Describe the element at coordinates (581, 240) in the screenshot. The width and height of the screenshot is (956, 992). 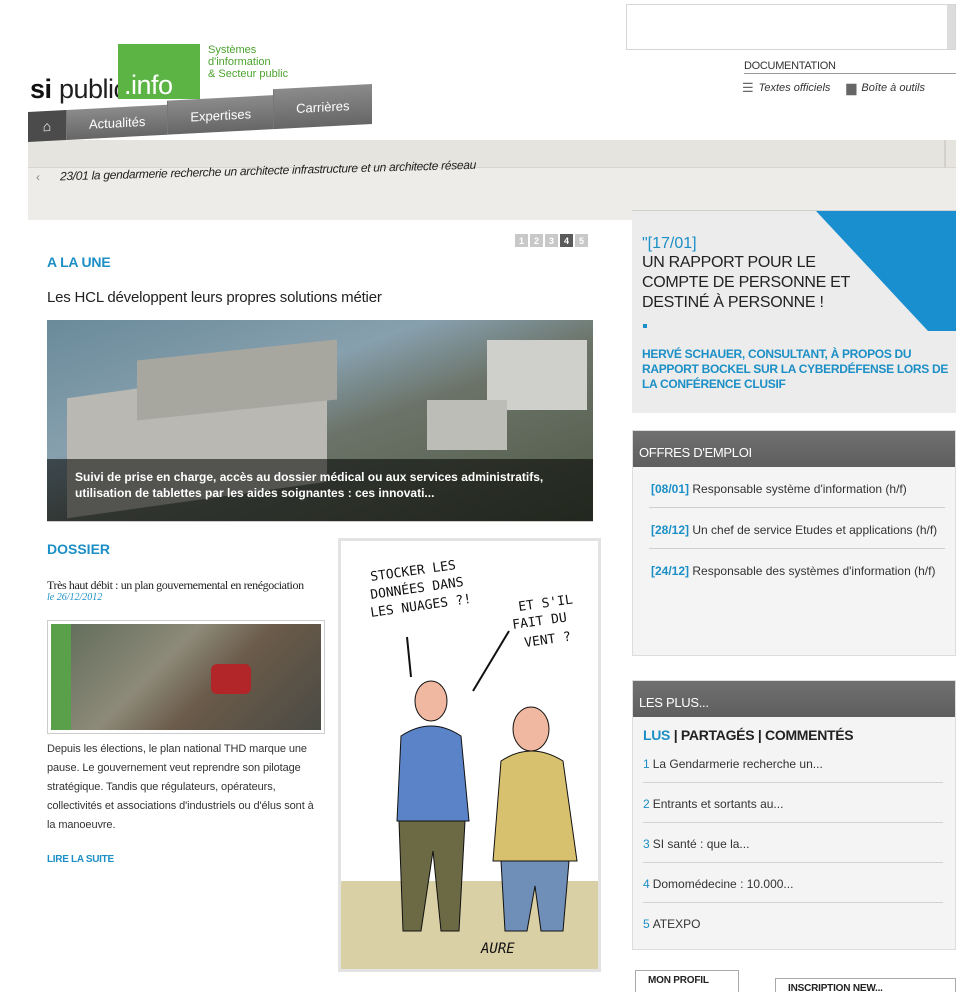
I see `pager-page-5: 5` at that location.